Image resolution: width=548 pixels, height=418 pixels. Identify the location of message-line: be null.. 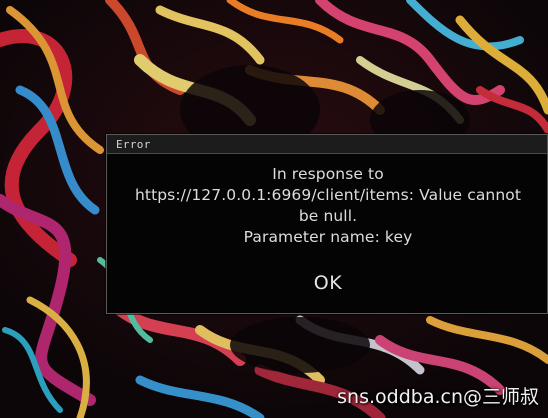
(328, 216).